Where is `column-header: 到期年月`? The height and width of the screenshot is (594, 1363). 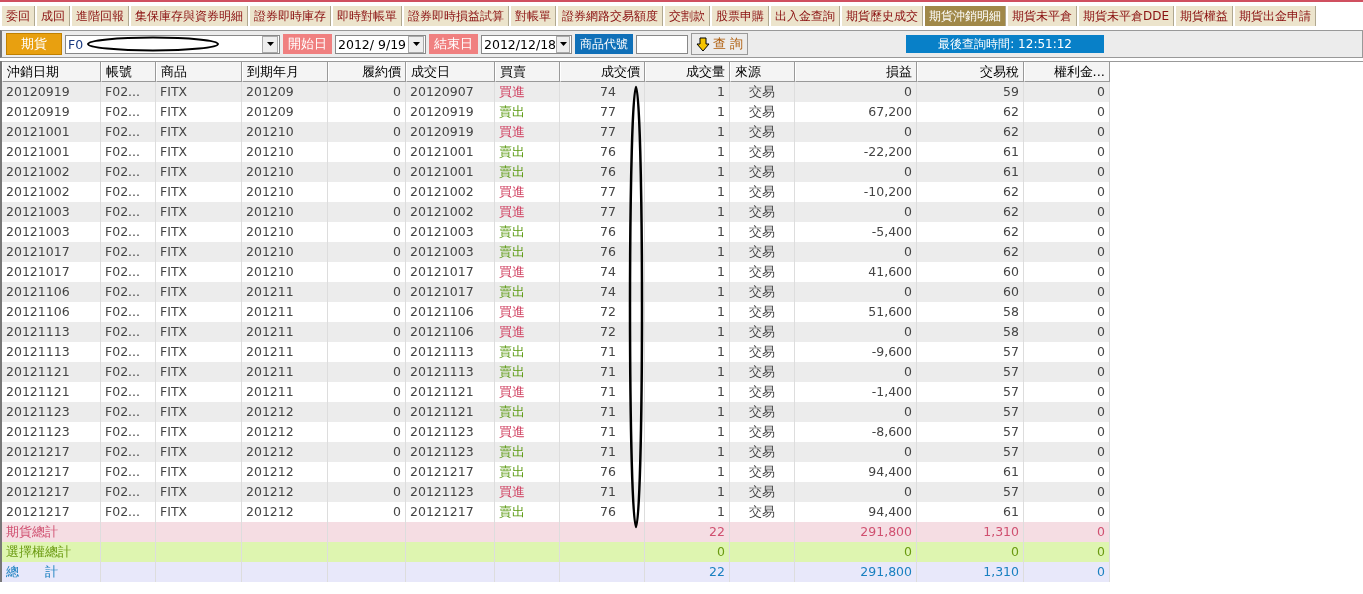
column-header: 到期年月 is located at coordinates (285, 72).